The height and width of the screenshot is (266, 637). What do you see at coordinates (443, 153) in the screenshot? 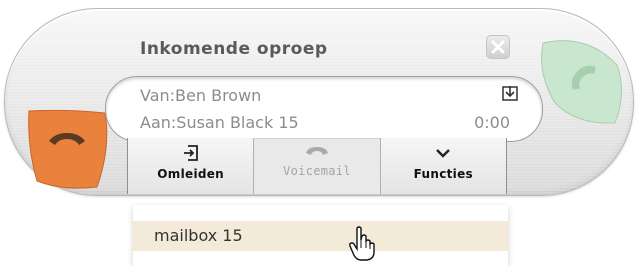
I see `chevron-down-icon` at bounding box center [443, 153].